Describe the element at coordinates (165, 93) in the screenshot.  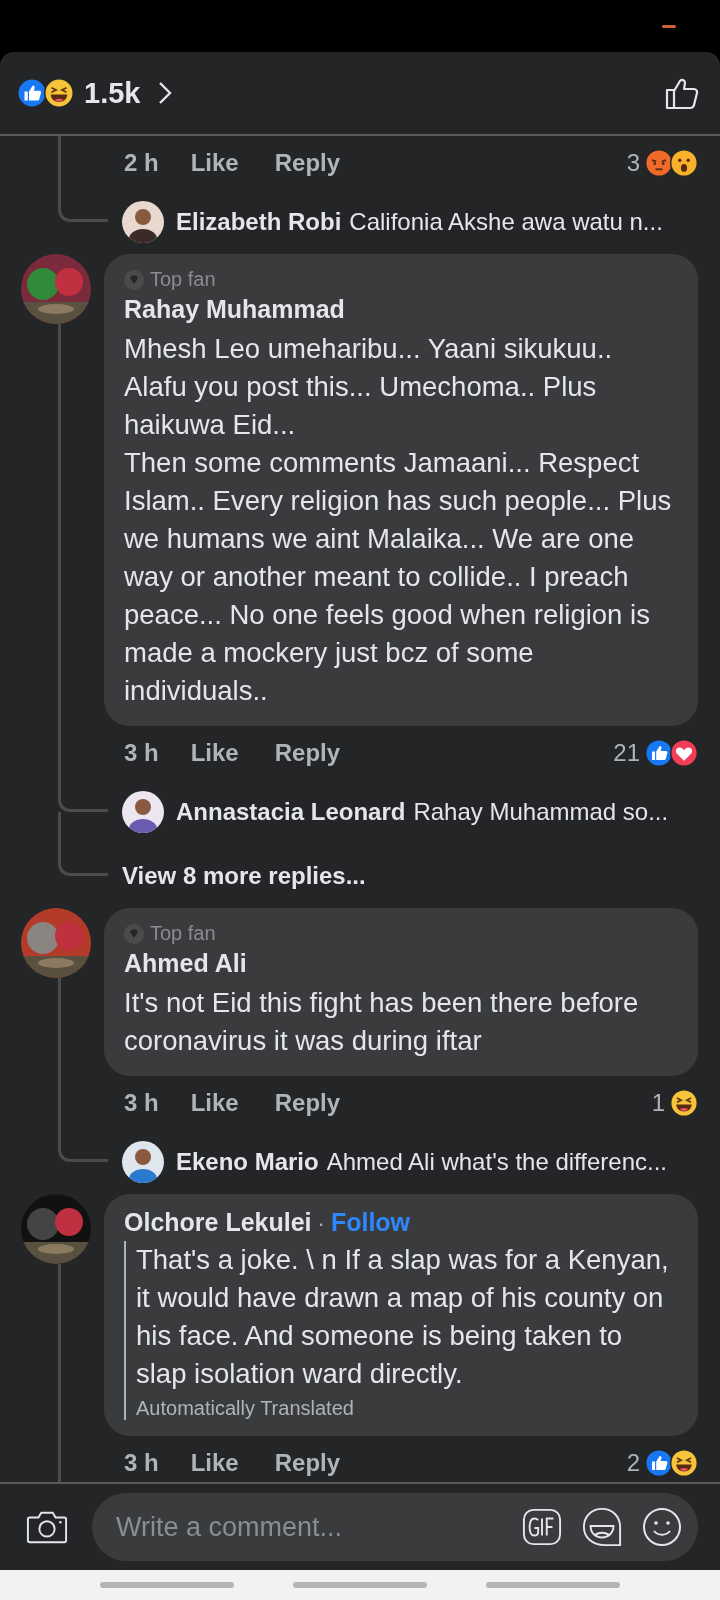
I see `chevron-right-icon` at that location.